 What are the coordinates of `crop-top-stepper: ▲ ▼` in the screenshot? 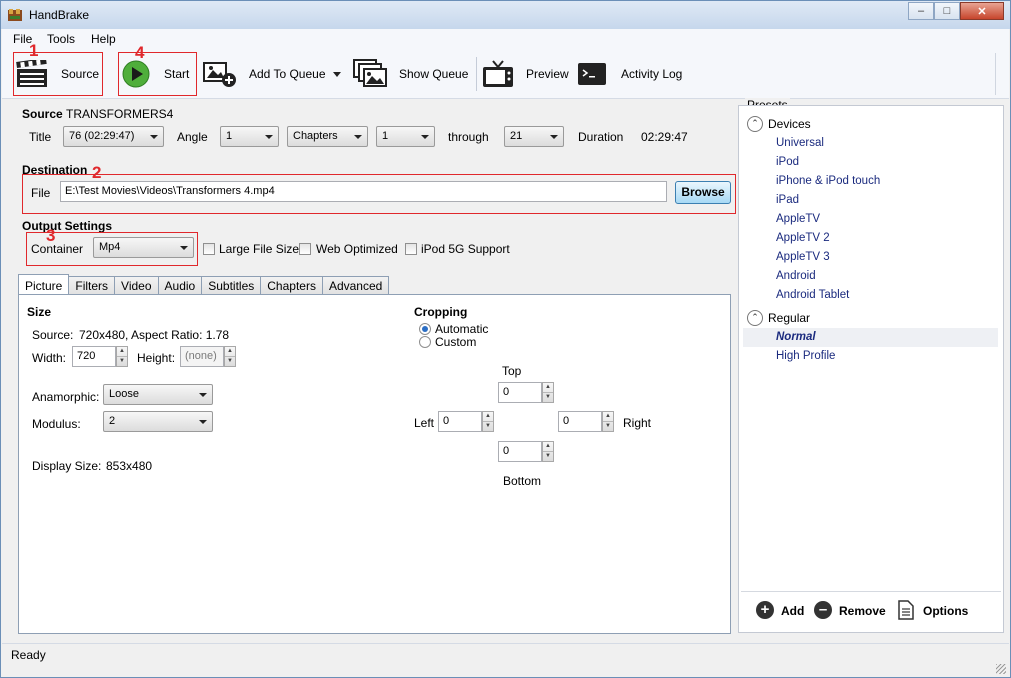 It's located at (548, 392).